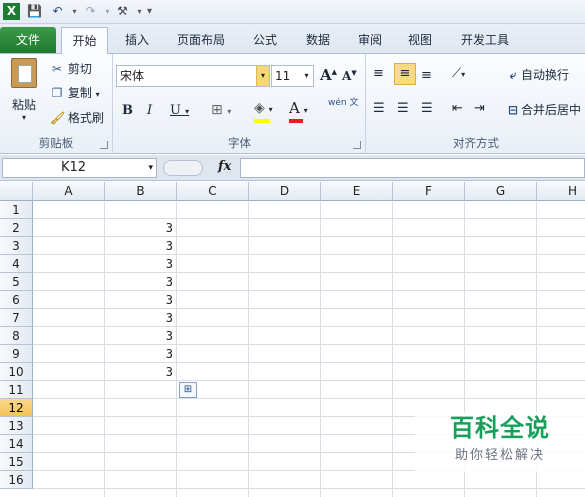 This screenshot has width=585, height=497. I want to click on fill-color-dropdown-icon: ▾, so click(271, 109).